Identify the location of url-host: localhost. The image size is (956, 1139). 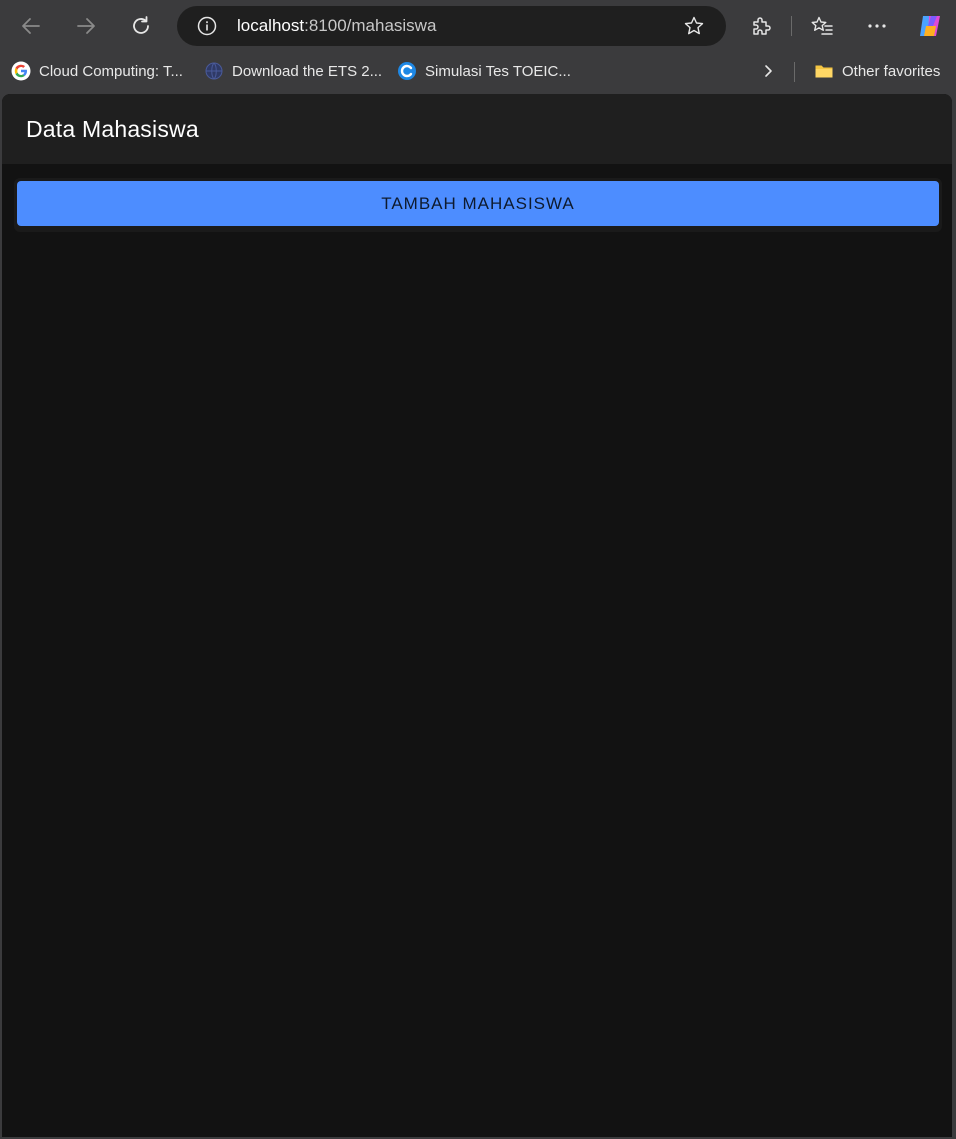
(271, 25).